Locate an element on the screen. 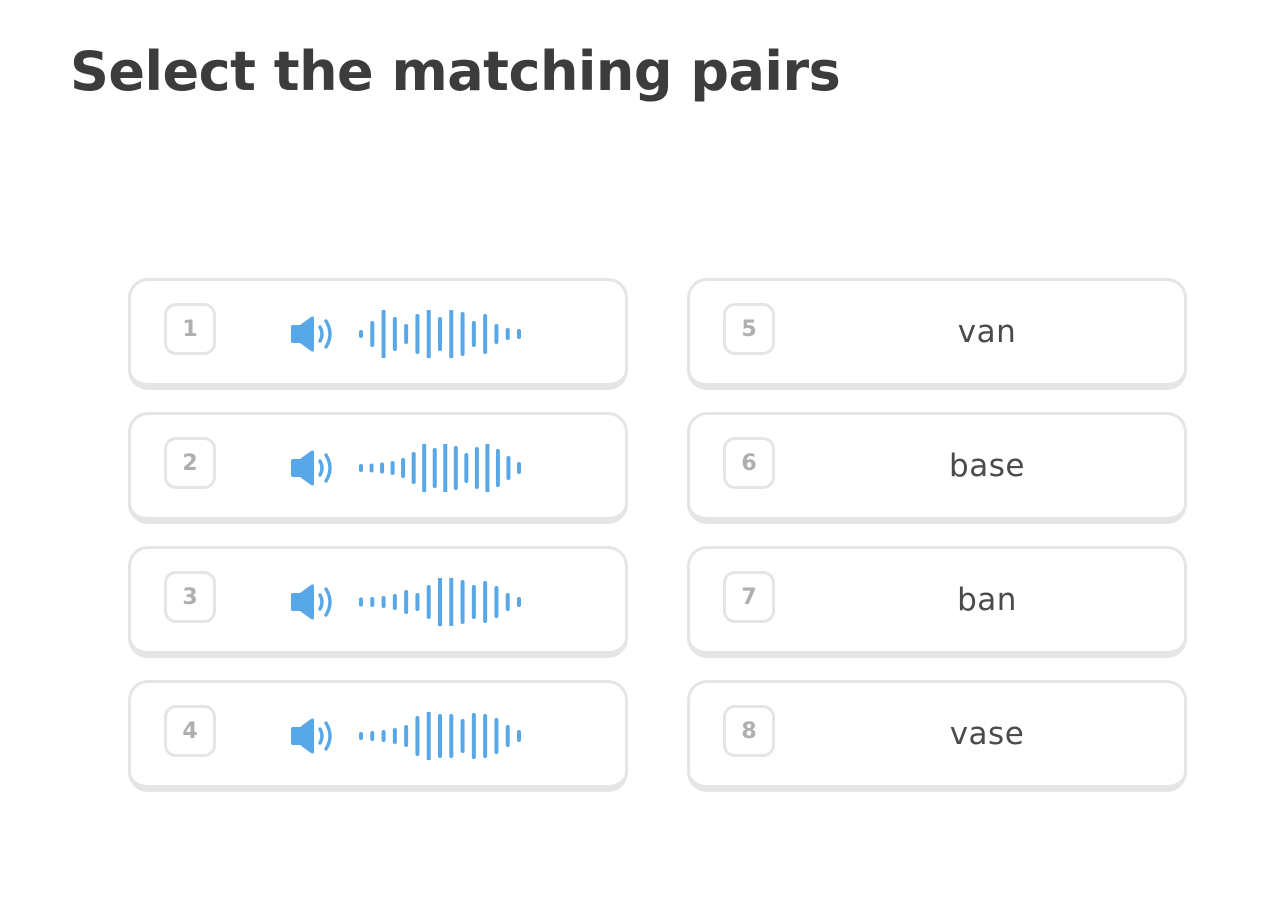 The height and width of the screenshot is (912, 1280). option-number-badge: 3 is located at coordinates (190, 597).